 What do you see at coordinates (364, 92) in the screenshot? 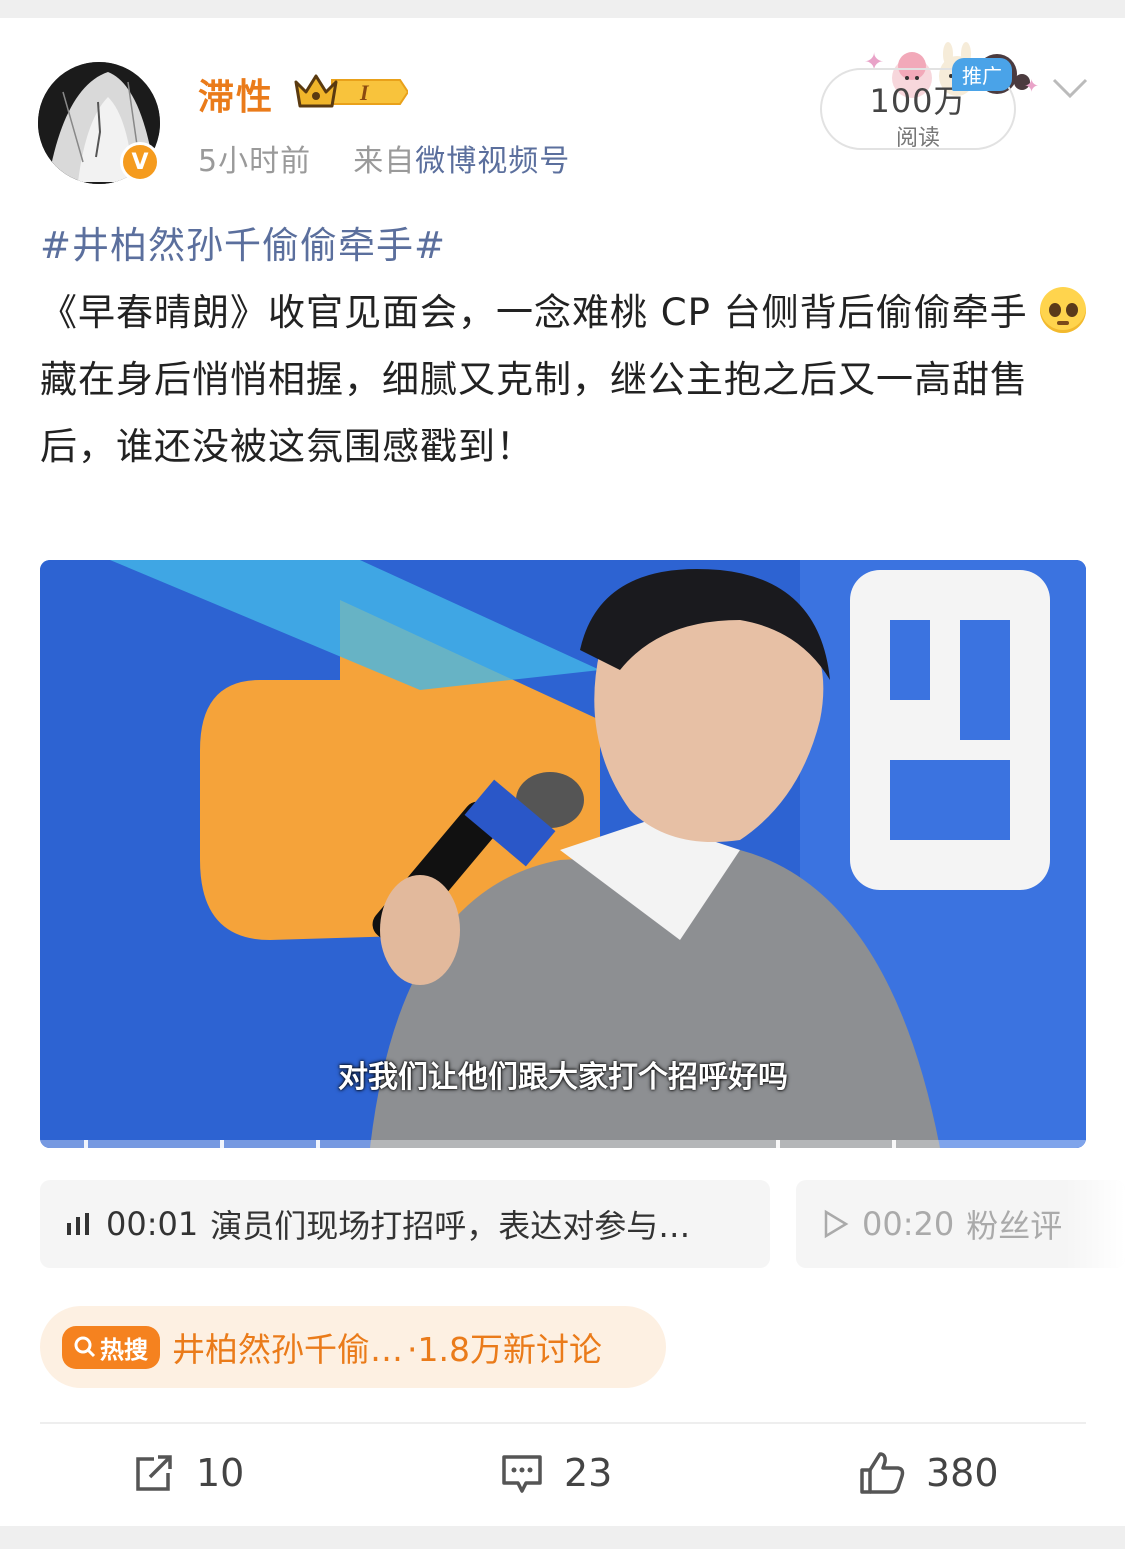
I see `member-level-text: I` at bounding box center [364, 92].